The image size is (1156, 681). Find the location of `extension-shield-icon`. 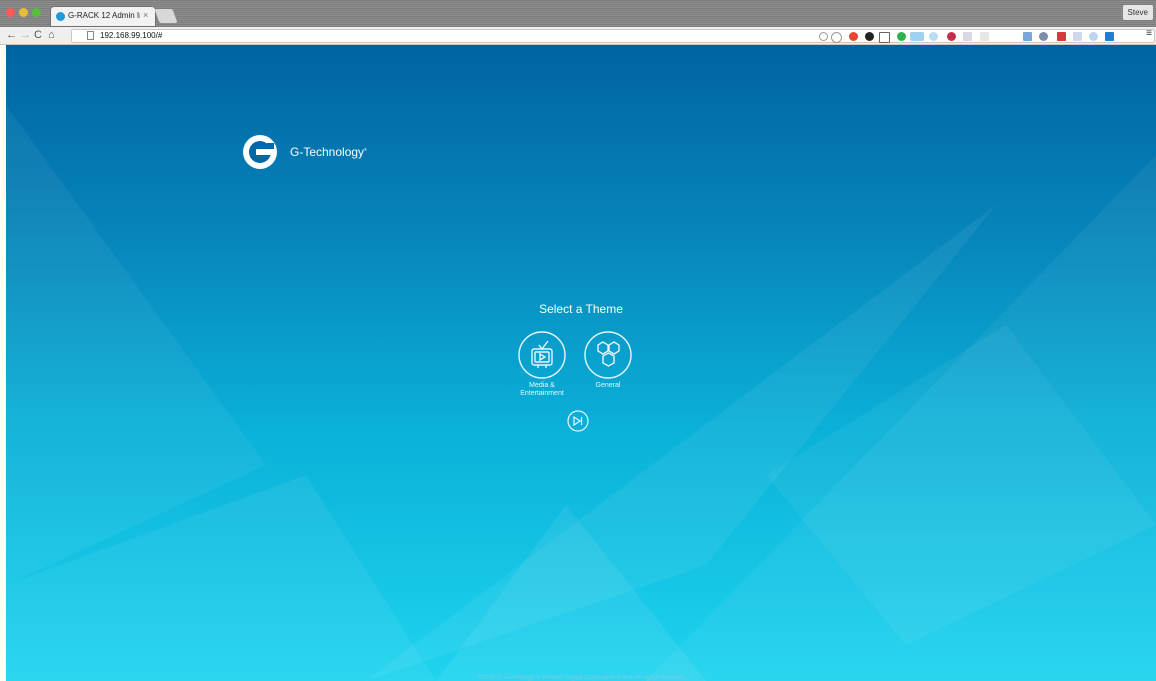

extension-shield-icon is located at coordinates (1043, 36).